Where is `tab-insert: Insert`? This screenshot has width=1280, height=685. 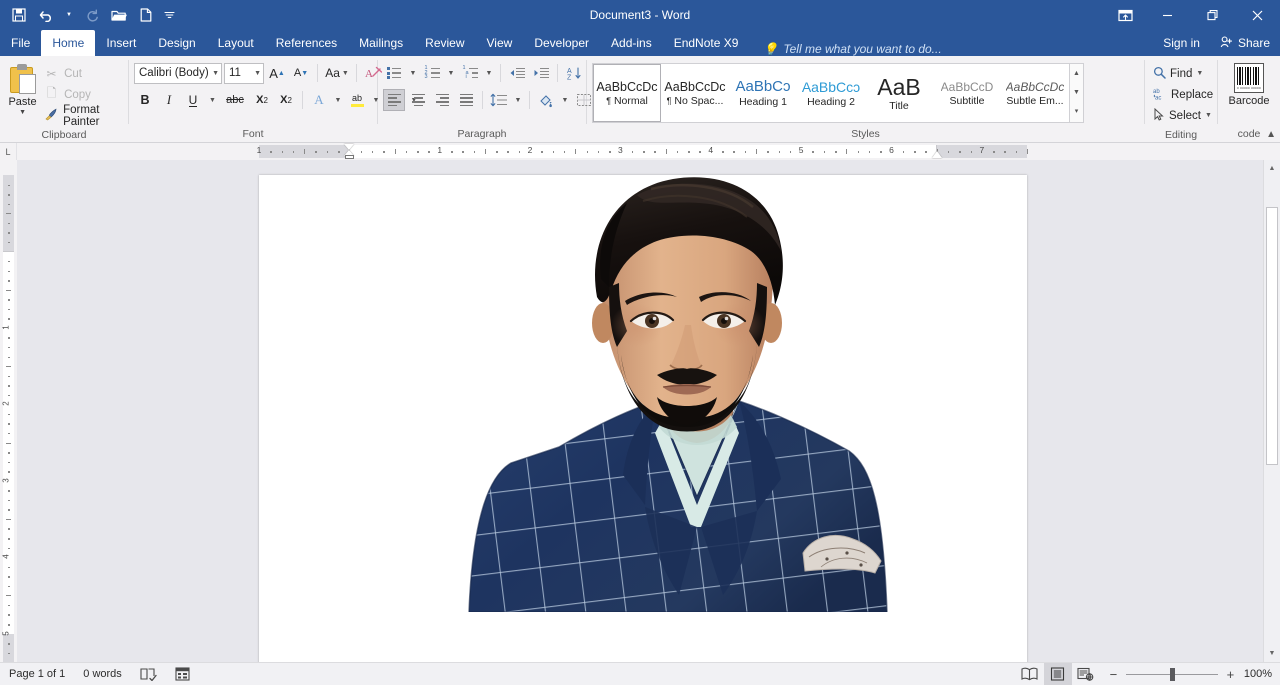 tab-insert: Insert is located at coordinates (121, 43).